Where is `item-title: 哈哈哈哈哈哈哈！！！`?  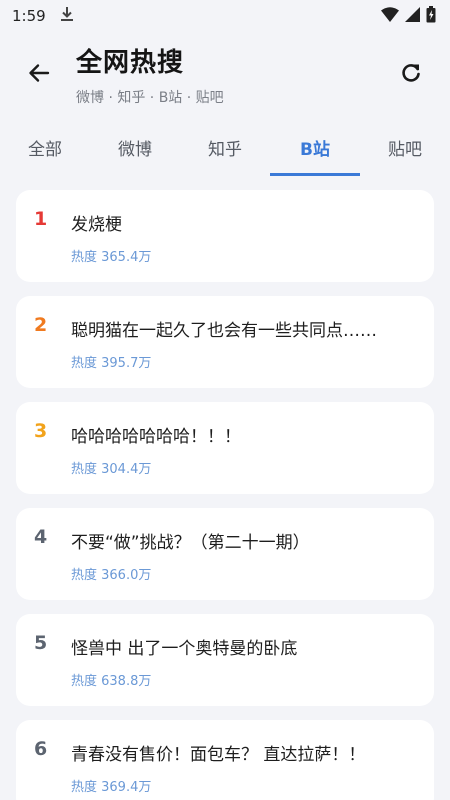 item-title: 哈哈哈哈哈哈哈！！！ is located at coordinates (156, 437).